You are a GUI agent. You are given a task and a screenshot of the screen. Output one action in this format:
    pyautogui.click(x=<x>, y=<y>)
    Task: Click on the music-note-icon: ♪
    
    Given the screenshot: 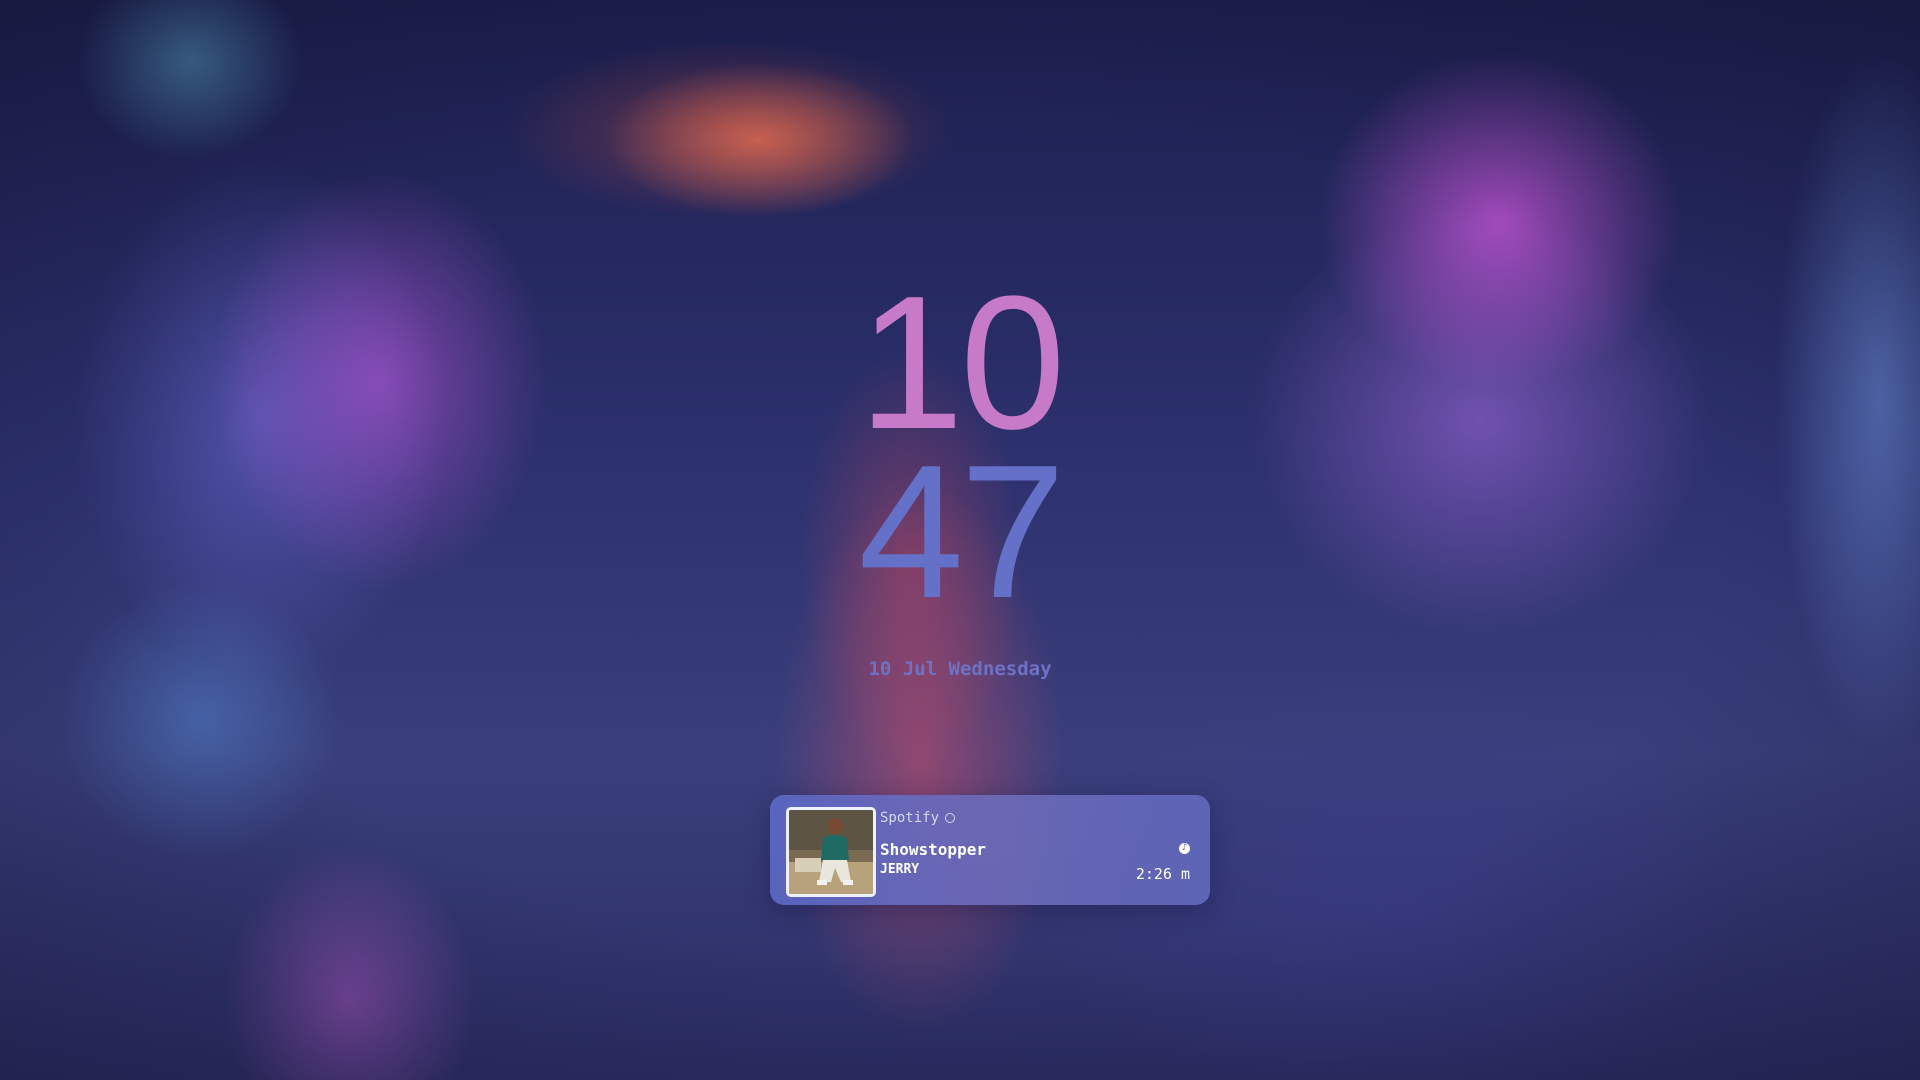 What is the action you would take?
    pyautogui.click(x=1184, y=848)
    